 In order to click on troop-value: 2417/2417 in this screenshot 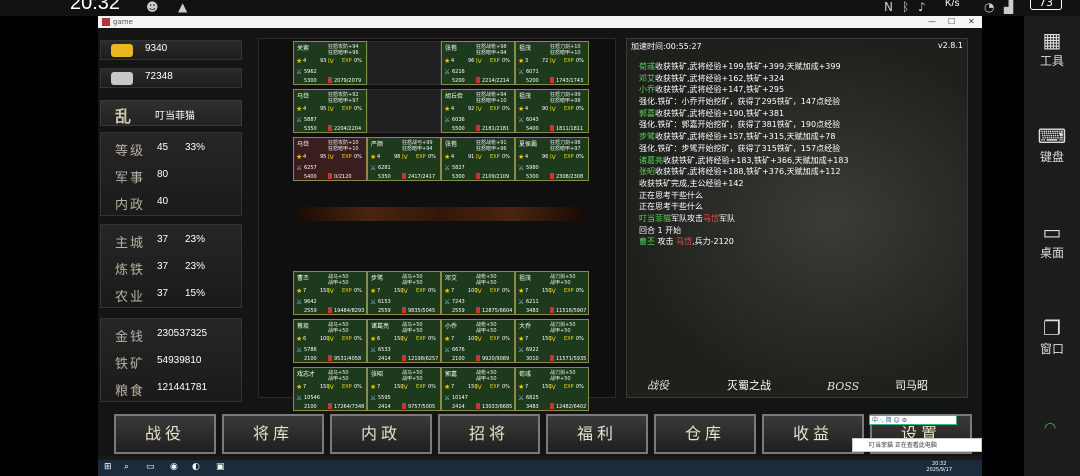, I will do `click(422, 177)`.